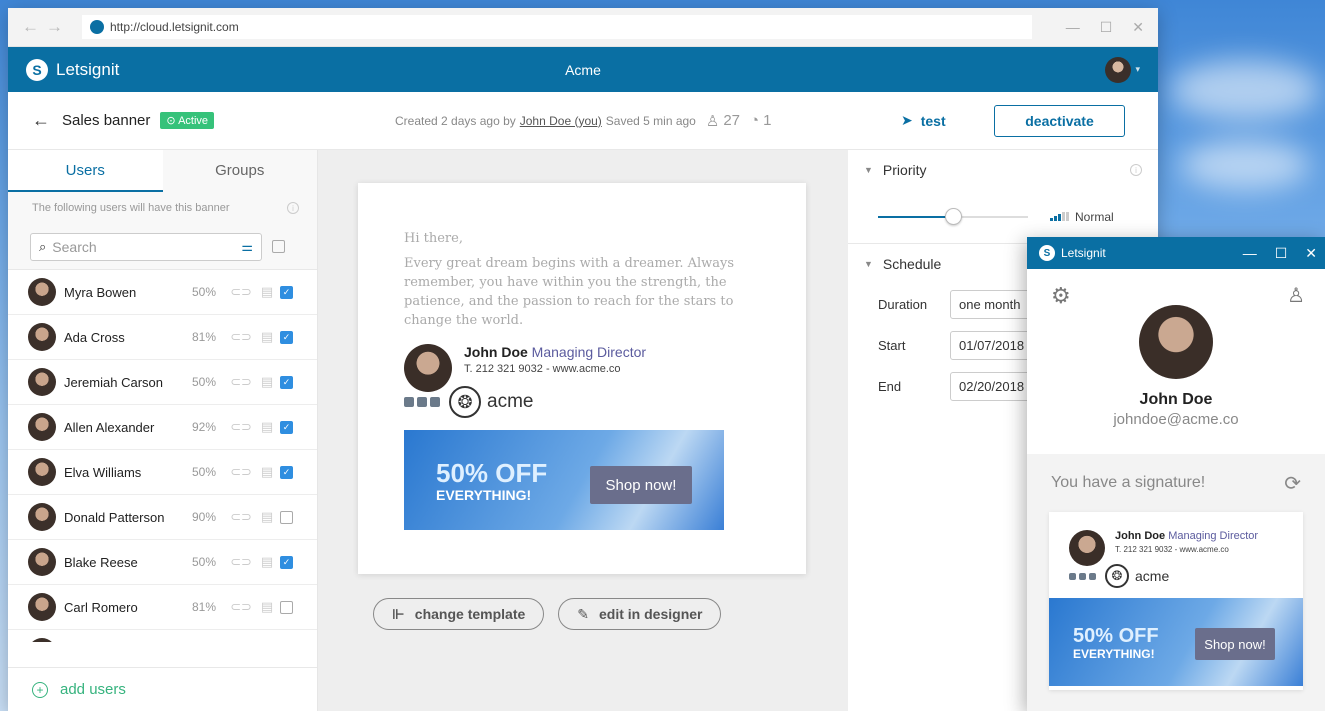 This screenshot has height=711, width=1325. Describe the element at coordinates (1292, 483) in the screenshot. I see `refresh-icon: ⟳` at that location.